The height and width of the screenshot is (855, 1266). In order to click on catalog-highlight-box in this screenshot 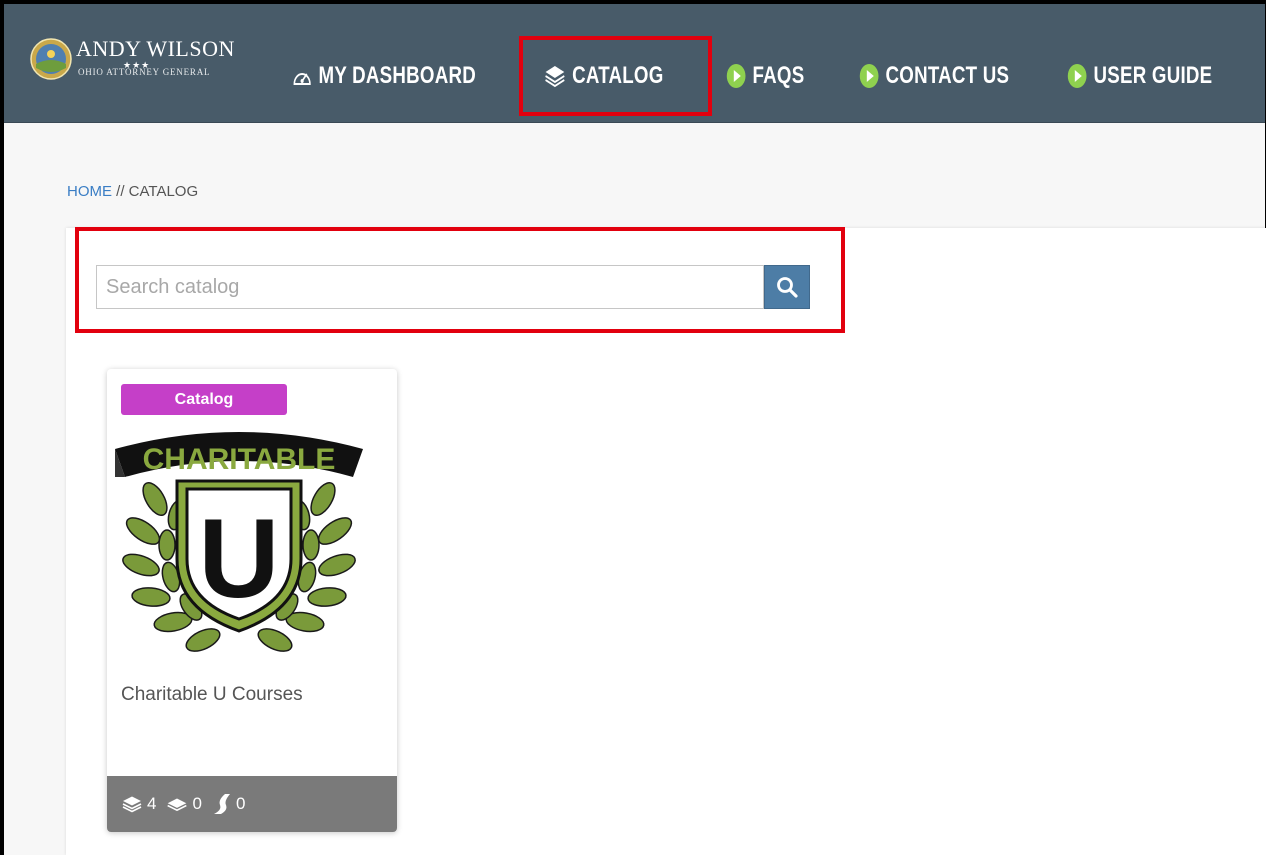, I will do `click(615, 76)`.